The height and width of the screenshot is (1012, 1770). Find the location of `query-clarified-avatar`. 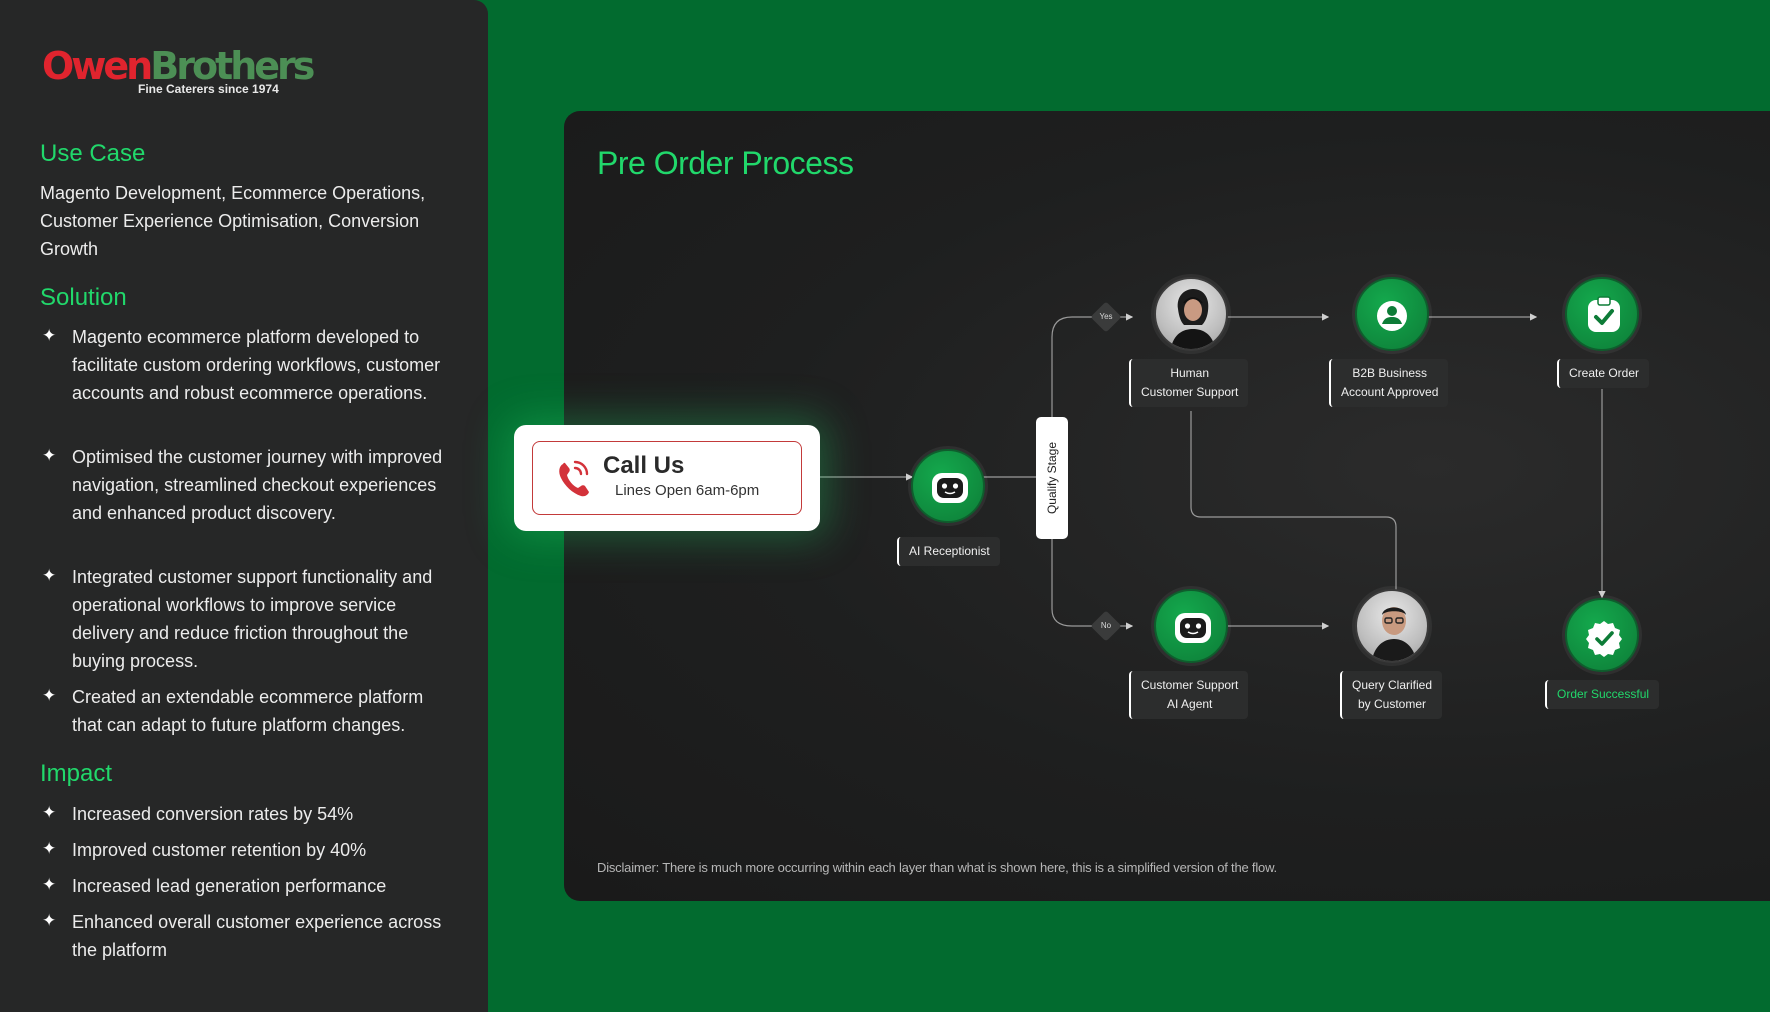

query-clarified-avatar is located at coordinates (1392, 626).